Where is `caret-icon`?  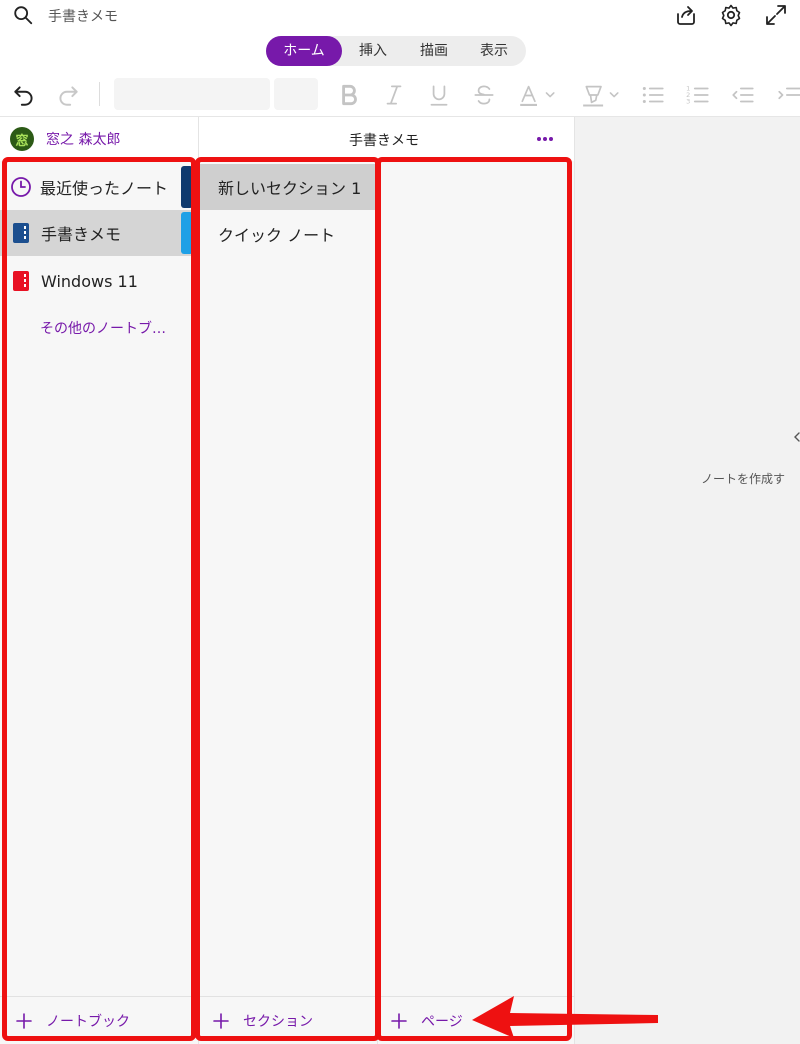
caret-icon is located at coordinates (797, 437).